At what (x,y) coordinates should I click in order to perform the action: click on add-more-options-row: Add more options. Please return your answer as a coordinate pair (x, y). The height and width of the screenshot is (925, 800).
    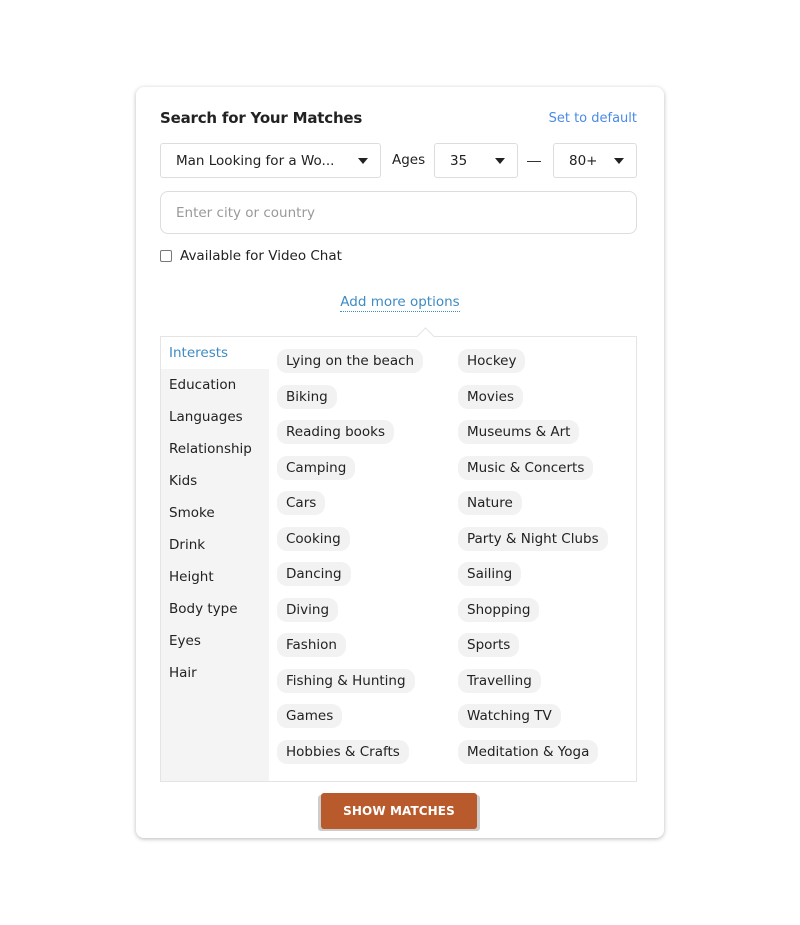
    Looking at the image, I should click on (400, 301).